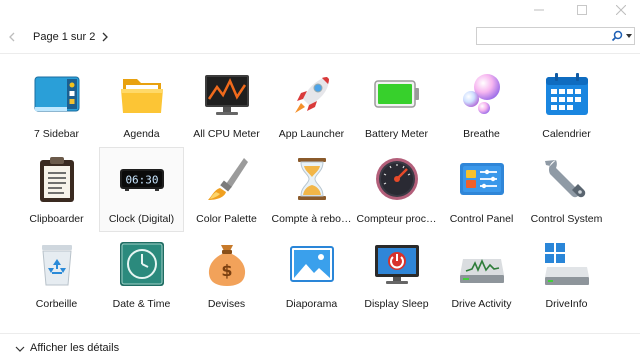  I want to click on gadget-label: Corbeille, so click(56, 304).